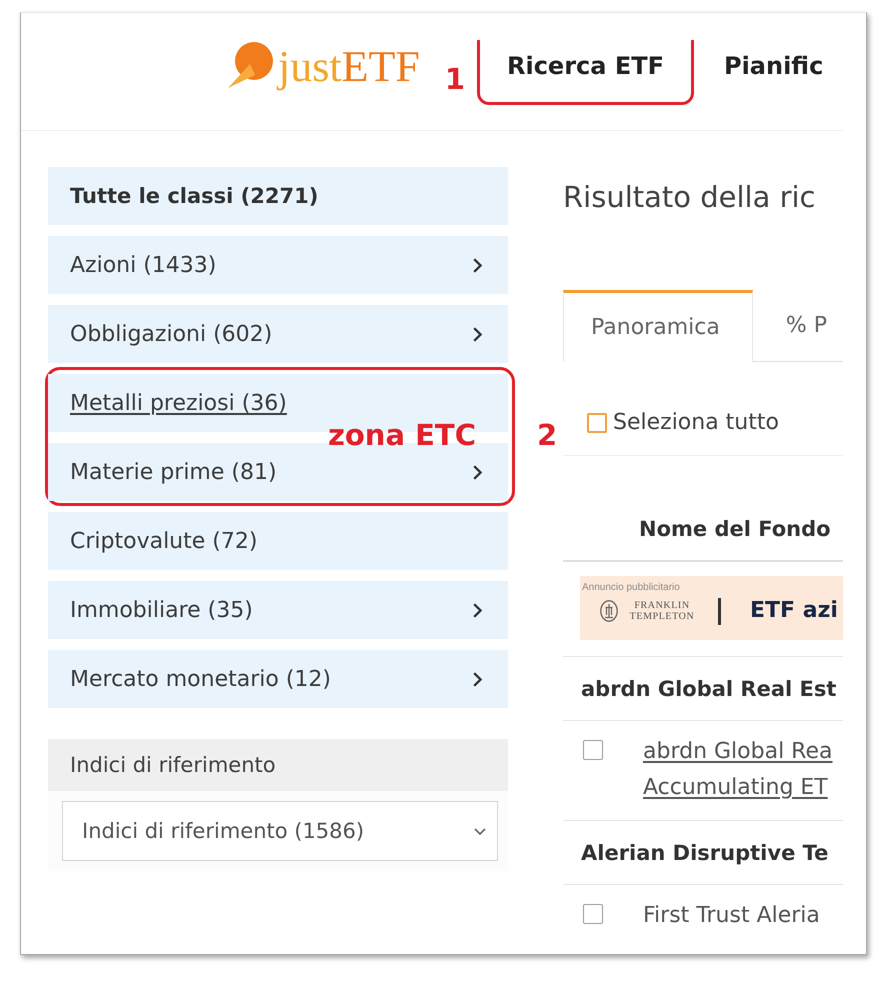 This screenshot has width=890, height=982. What do you see at coordinates (704, 852) in the screenshot?
I see `group-heading: Alerian Disruptive Te` at bounding box center [704, 852].